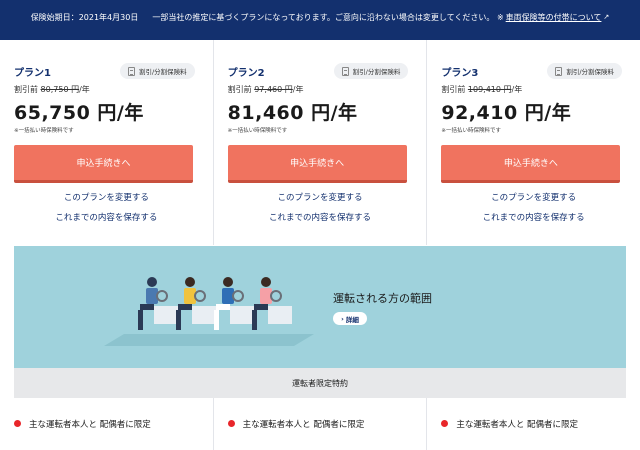  I want to click on vehicle-insurance-link: 車両保険等の付帯について, so click(554, 17).